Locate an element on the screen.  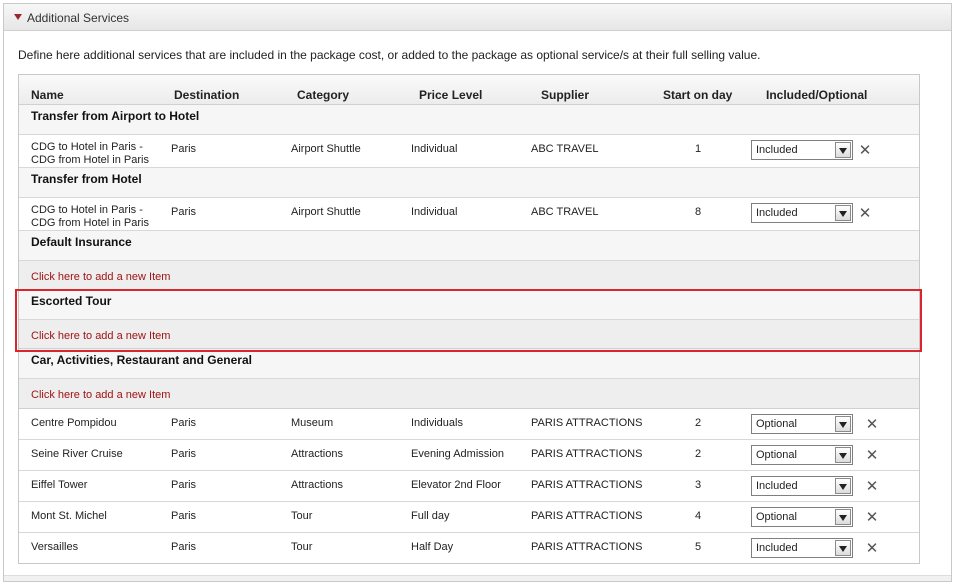
cell-start-day: 4 is located at coordinates (698, 516).